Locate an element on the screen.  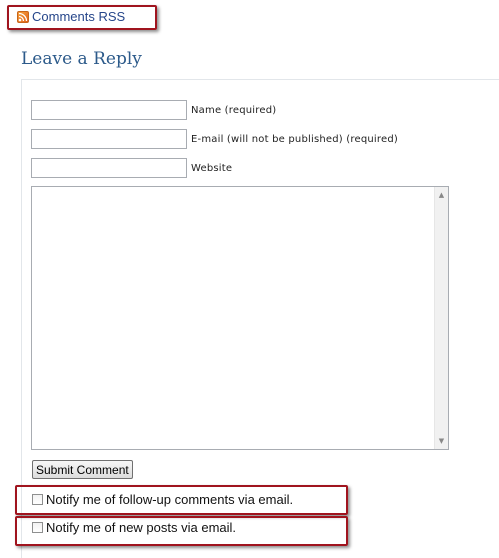
website-label: Website is located at coordinates (212, 168).